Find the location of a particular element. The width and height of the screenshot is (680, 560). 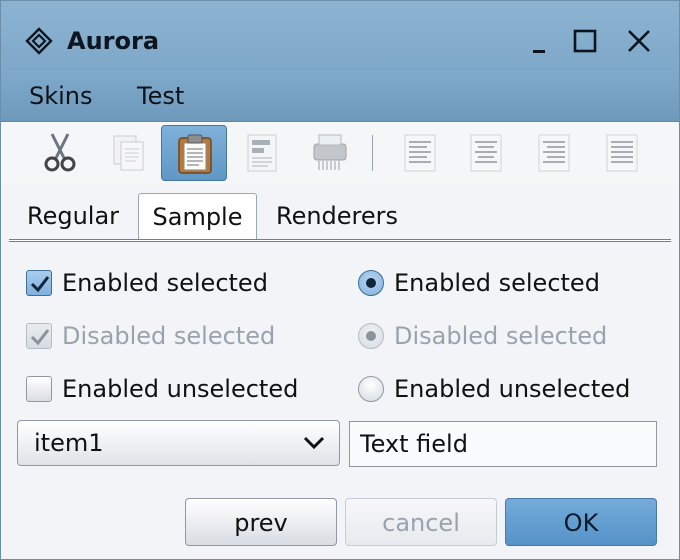

maximize-button is located at coordinates (585, 41).